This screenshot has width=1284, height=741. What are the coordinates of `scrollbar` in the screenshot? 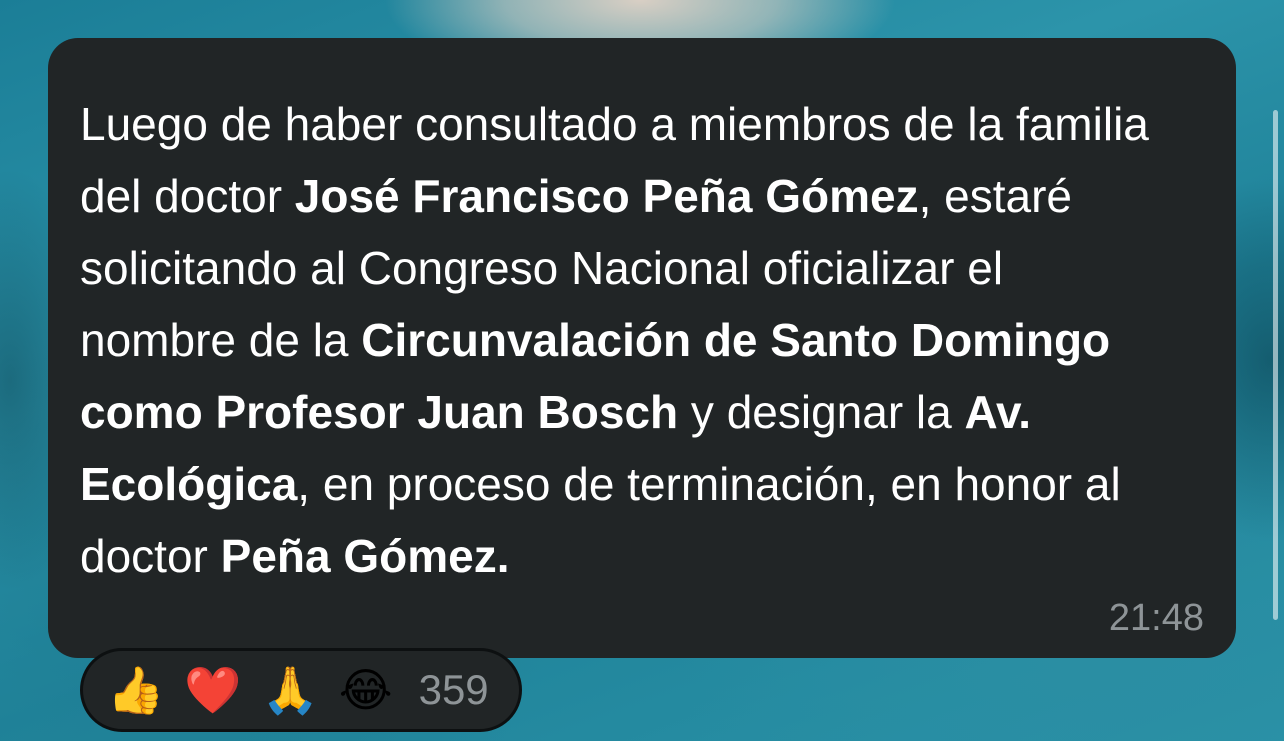 It's located at (1275, 365).